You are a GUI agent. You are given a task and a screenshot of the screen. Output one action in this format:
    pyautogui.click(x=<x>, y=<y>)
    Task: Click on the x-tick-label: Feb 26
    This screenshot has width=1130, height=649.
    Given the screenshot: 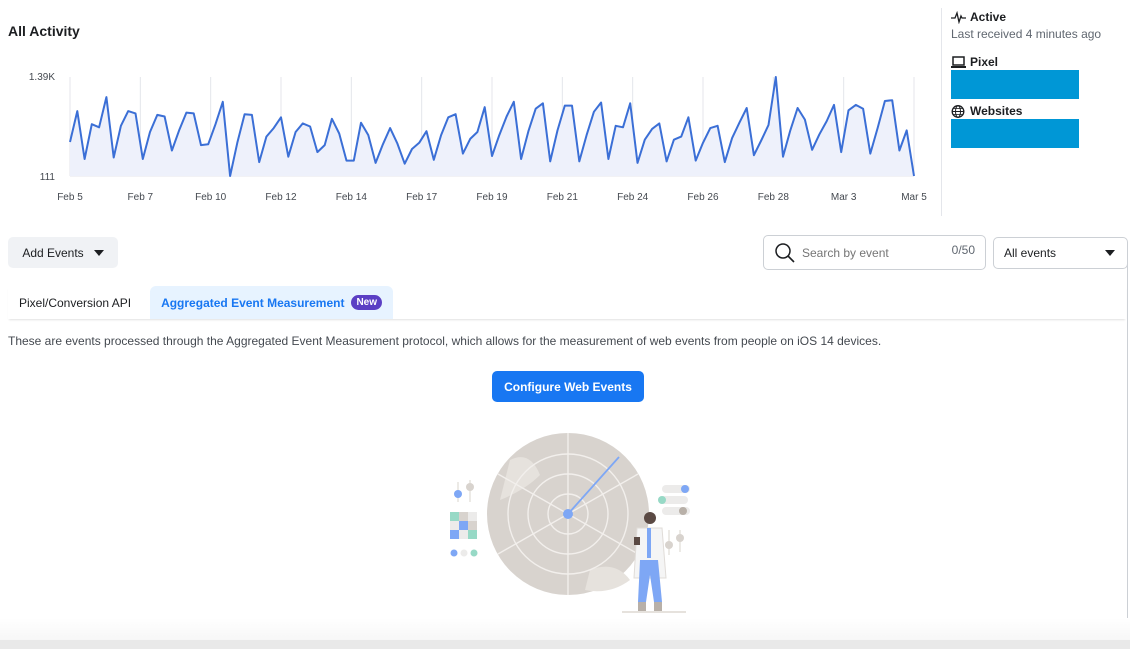 What is the action you would take?
    pyautogui.click(x=703, y=197)
    